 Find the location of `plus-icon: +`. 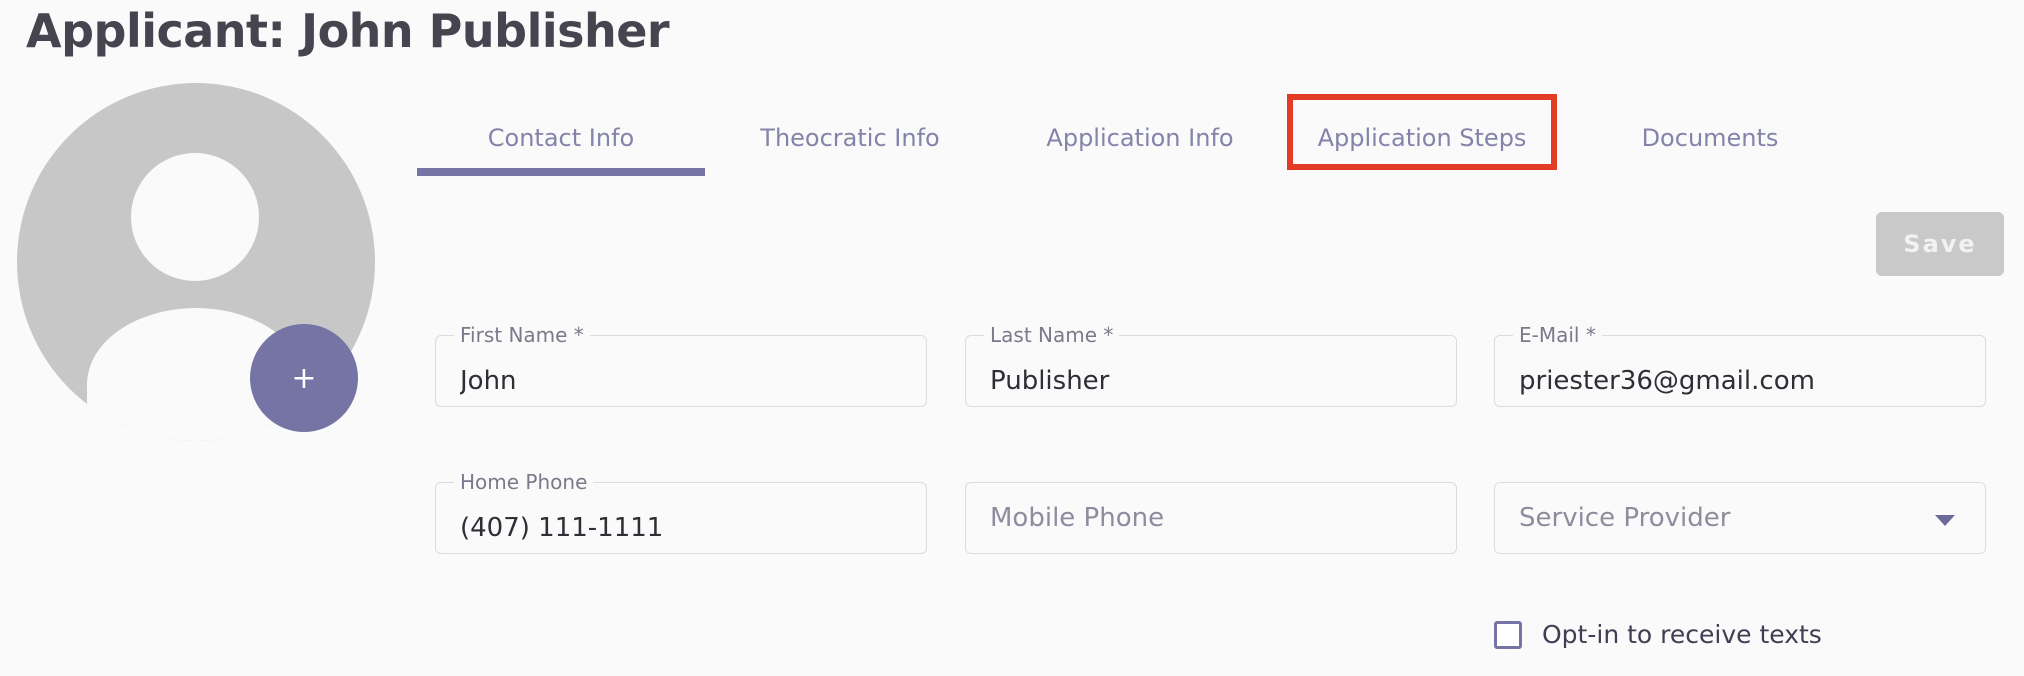

plus-icon: + is located at coordinates (304, 378).